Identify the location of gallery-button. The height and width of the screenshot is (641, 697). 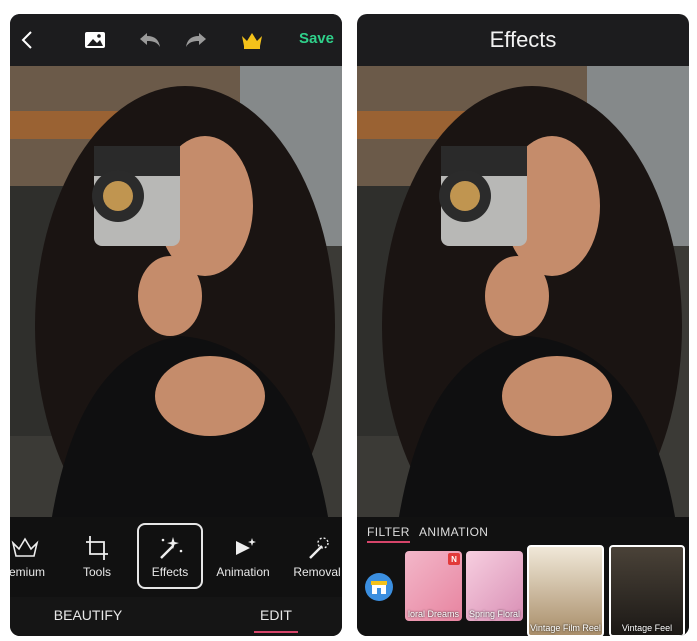
(95, 40).